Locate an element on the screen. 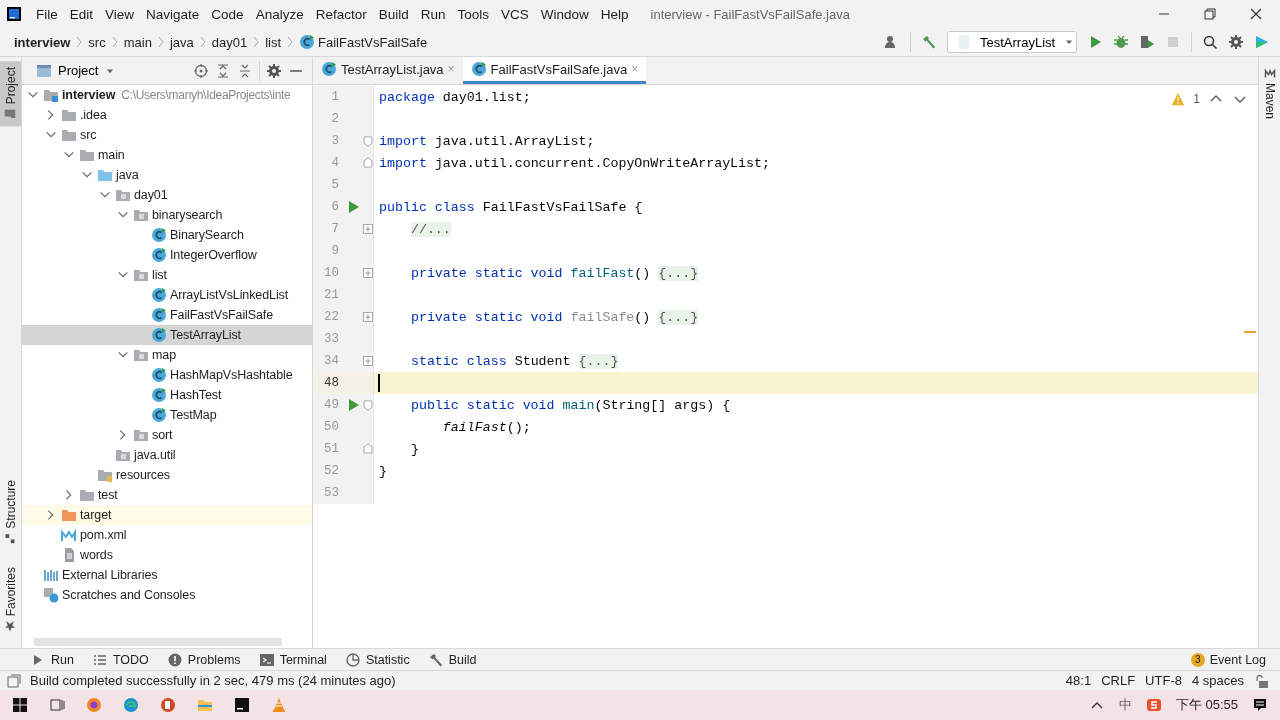 This screenshot has width=1280, height=720. windows-start-icon is located at coordinates (20, 705).